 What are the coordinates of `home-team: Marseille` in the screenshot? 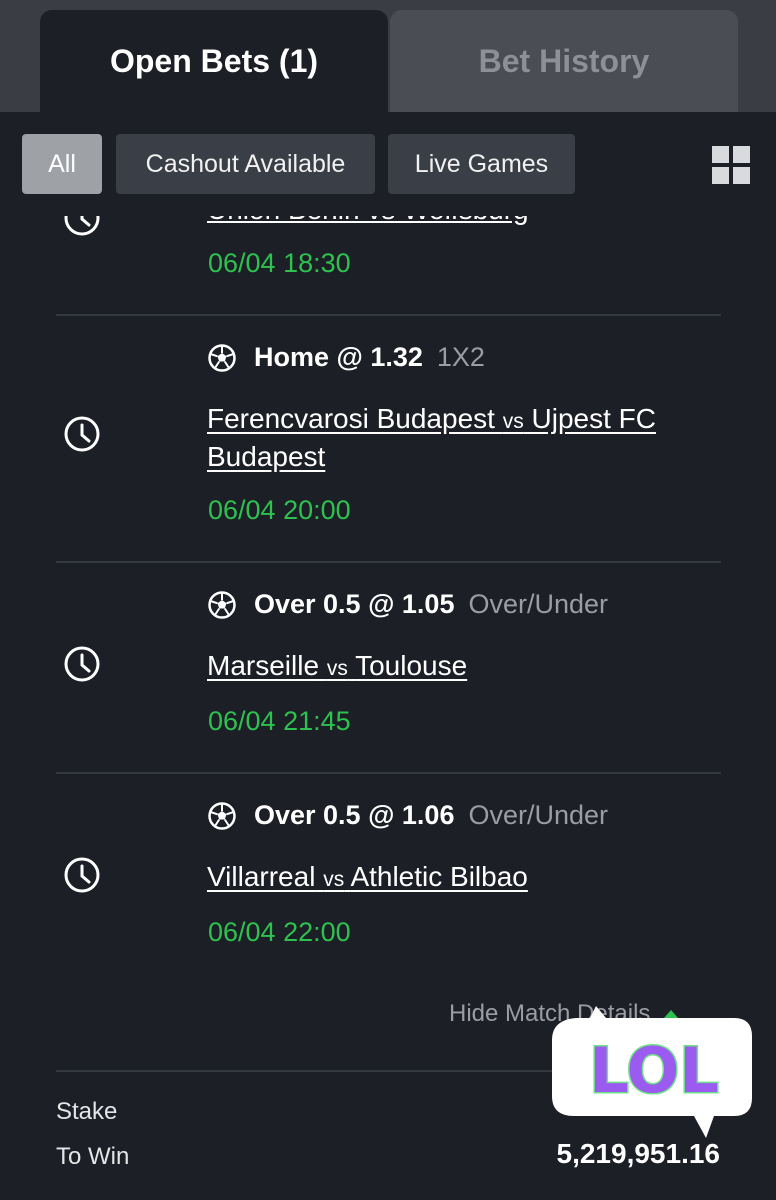 It's located at (263, 665).